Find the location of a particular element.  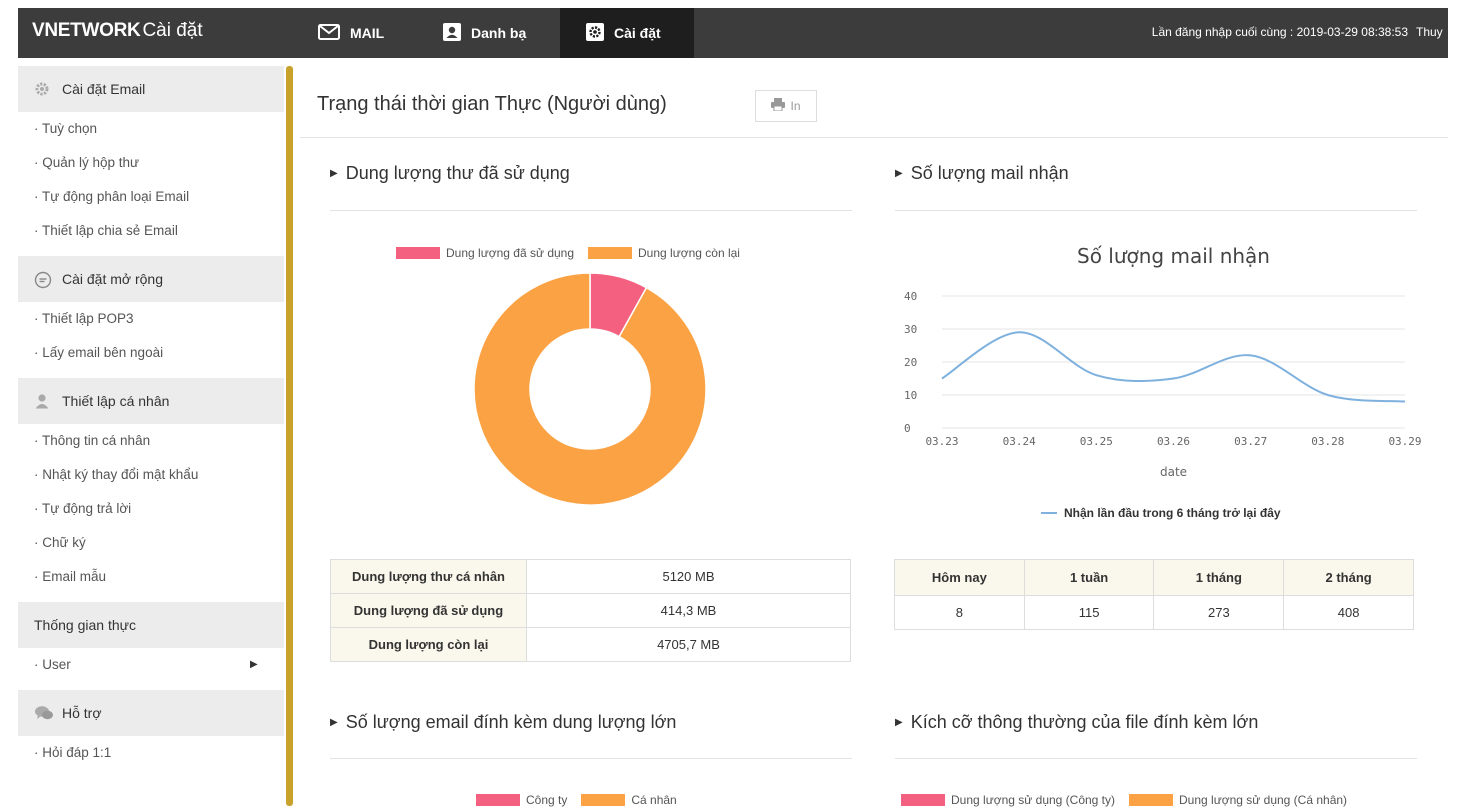

sidebar-item-auto-reply: · Tự động trả lời is located at coordinates (151, 509).